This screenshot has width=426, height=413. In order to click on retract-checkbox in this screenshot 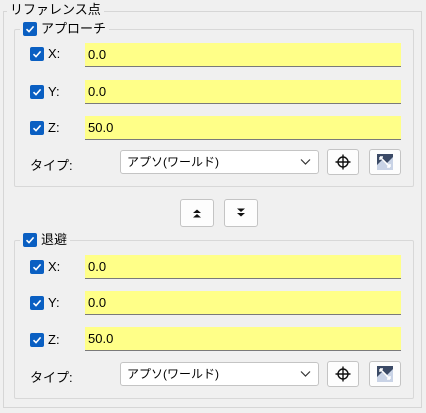, I will do `click(30, 240)`.